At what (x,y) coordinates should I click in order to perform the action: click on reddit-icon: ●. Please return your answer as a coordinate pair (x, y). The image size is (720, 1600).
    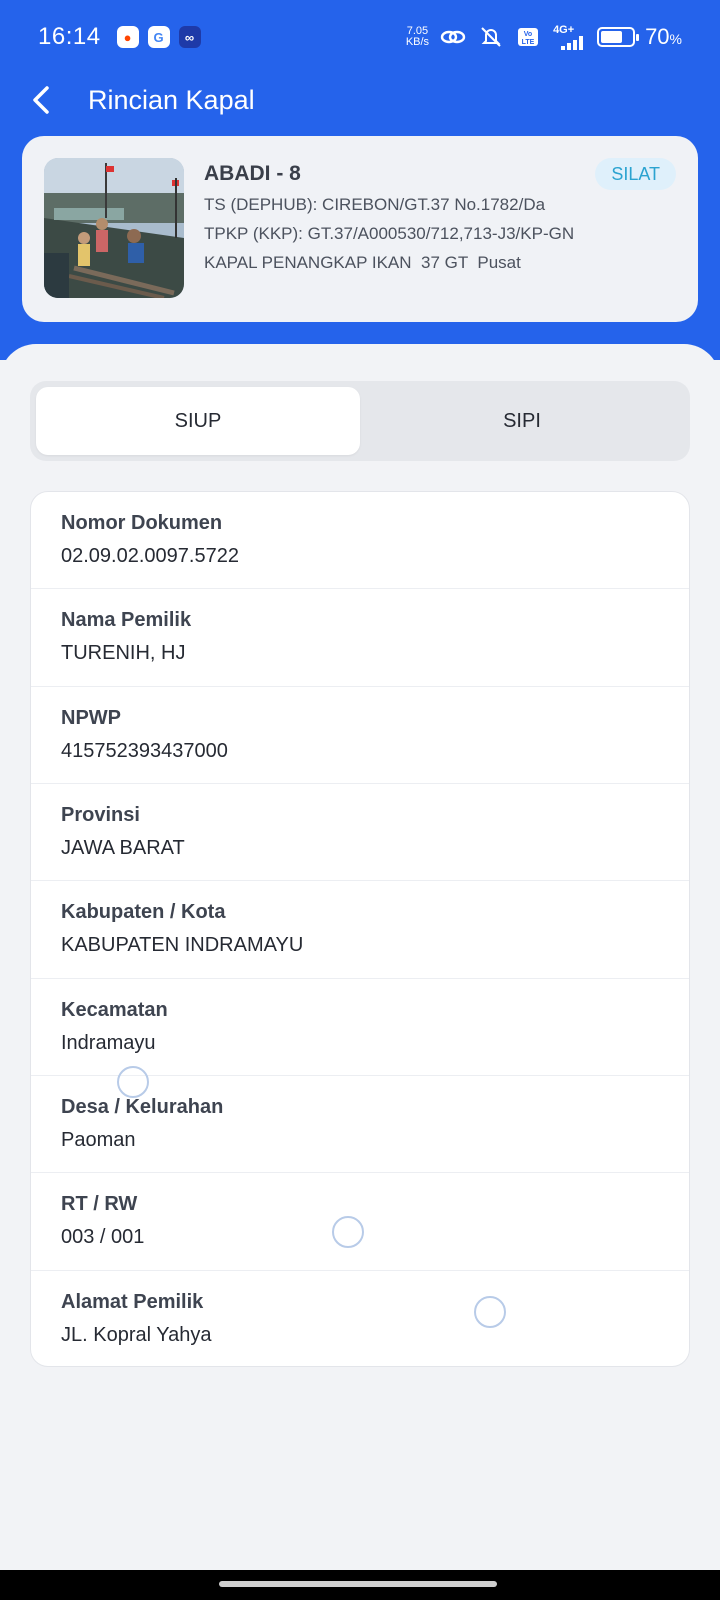
    Looking at the image, I should click on (127, 37).